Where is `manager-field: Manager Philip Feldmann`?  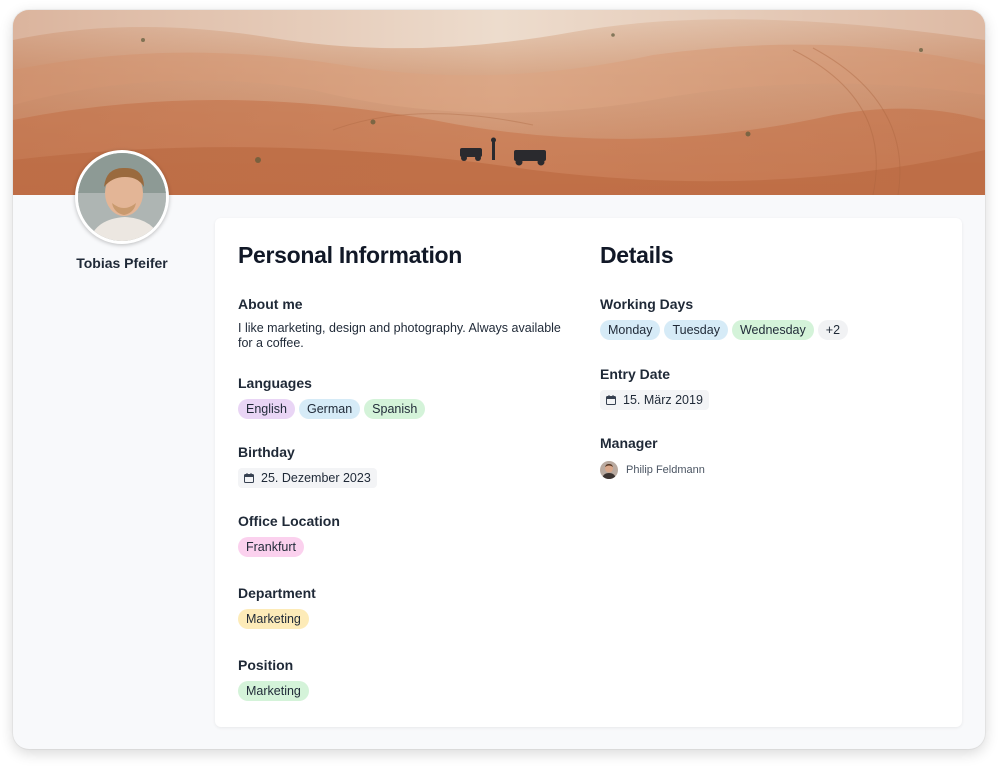
manager-field: Manager Philip Feldmann is located at coordinates (770, 457).